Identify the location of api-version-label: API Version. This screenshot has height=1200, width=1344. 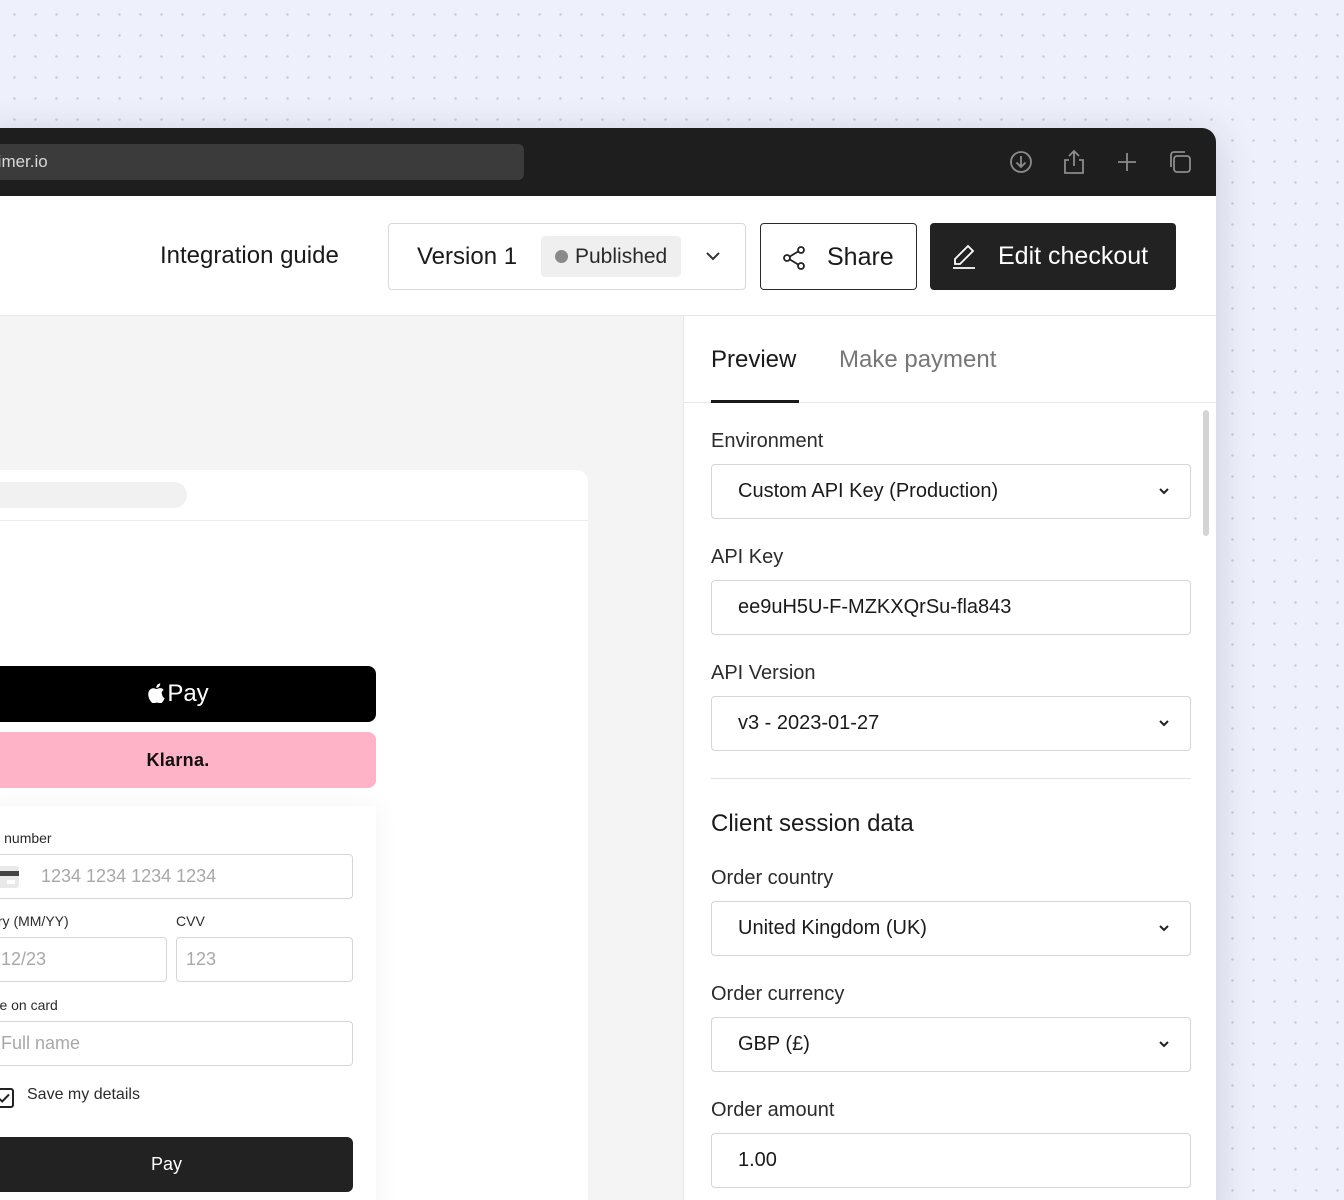
(763, 673).